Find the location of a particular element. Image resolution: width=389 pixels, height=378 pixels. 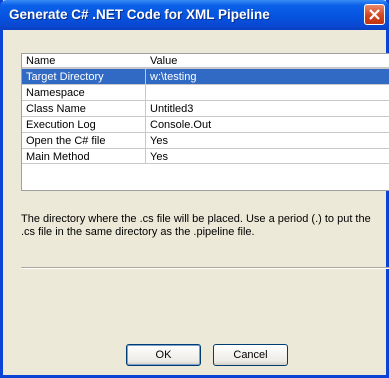

grid-row-execution-log: Execution Log Console.Out is located at coordinates (205, 124).